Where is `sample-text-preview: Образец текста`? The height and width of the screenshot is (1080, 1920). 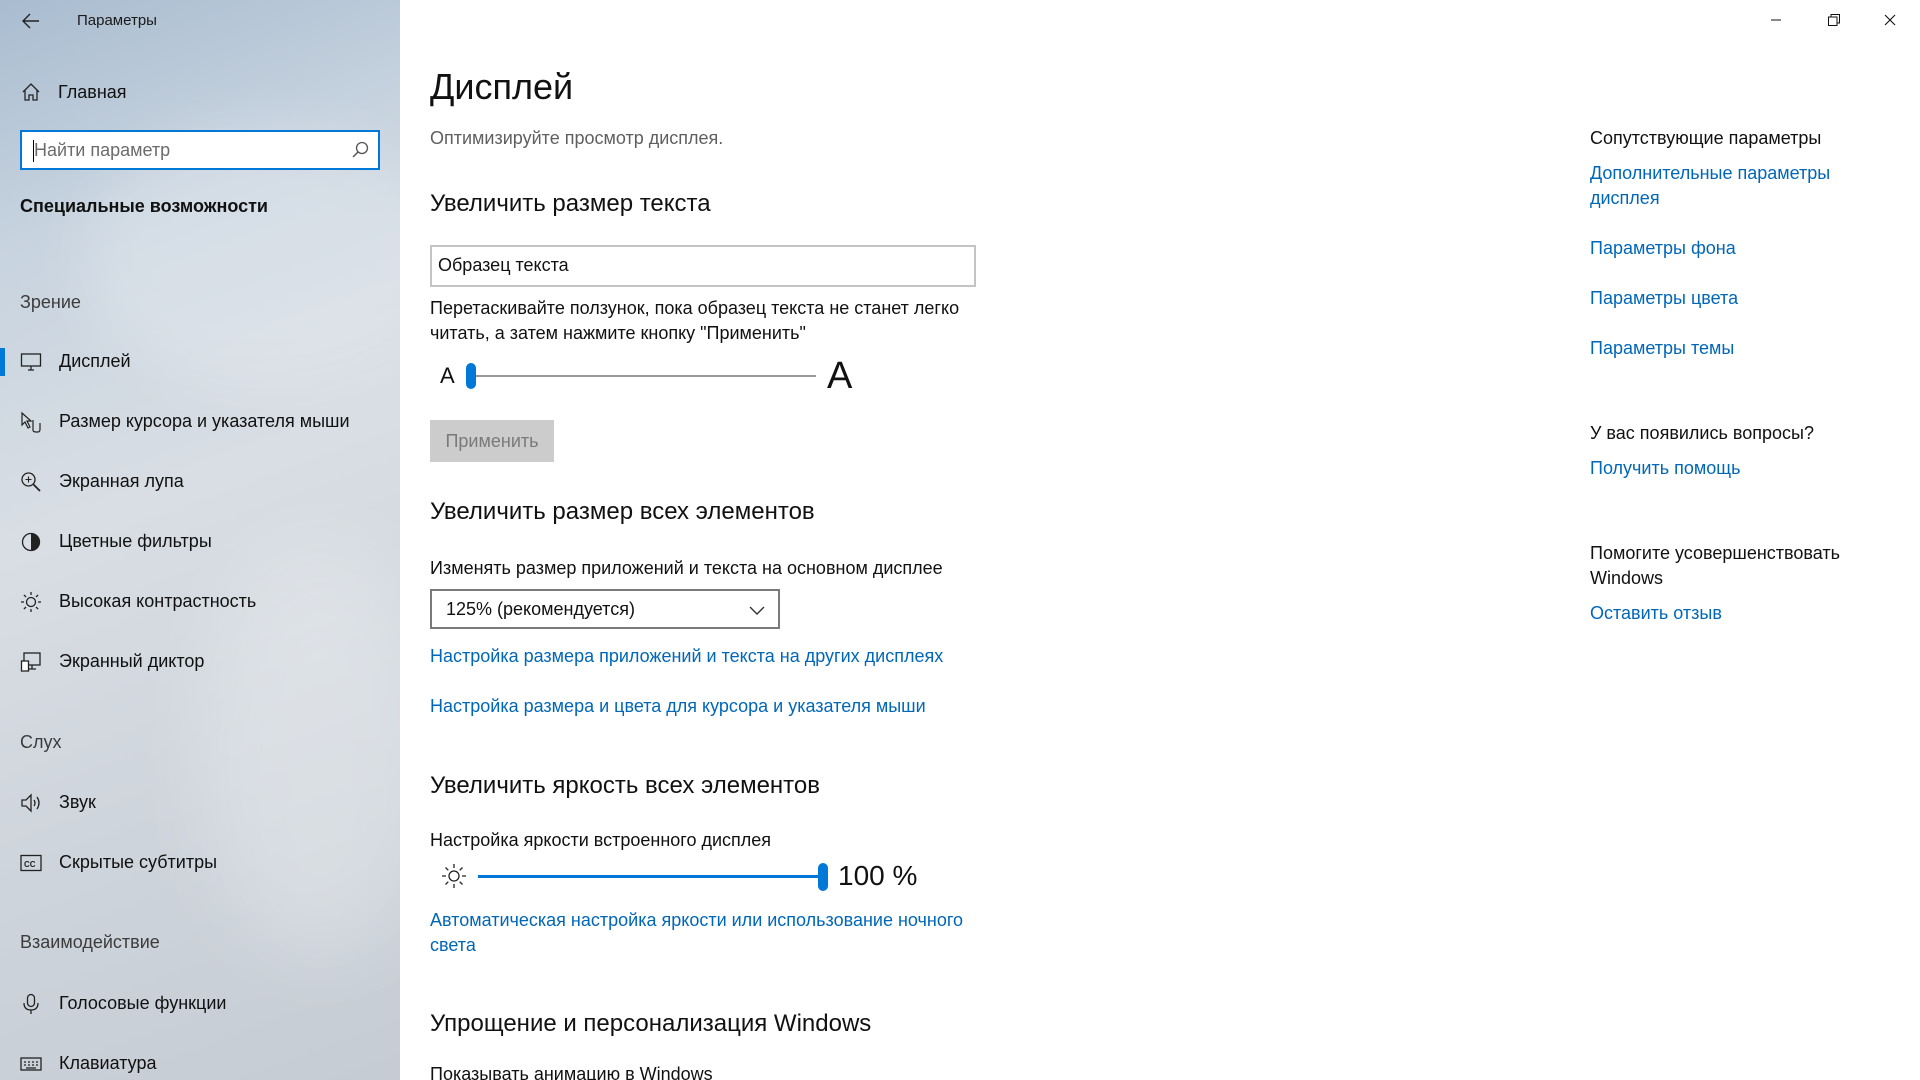
sample-text-preview: Образец текста is located at coordinates (703, 266).